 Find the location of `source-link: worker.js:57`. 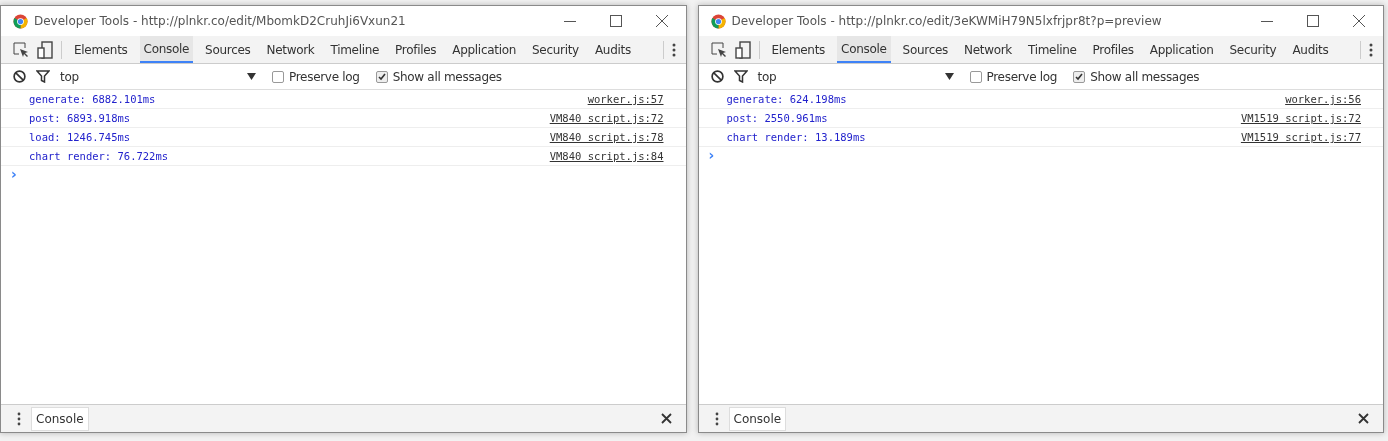

source-link: worker.js:57 is located at coordinates (625, 99).